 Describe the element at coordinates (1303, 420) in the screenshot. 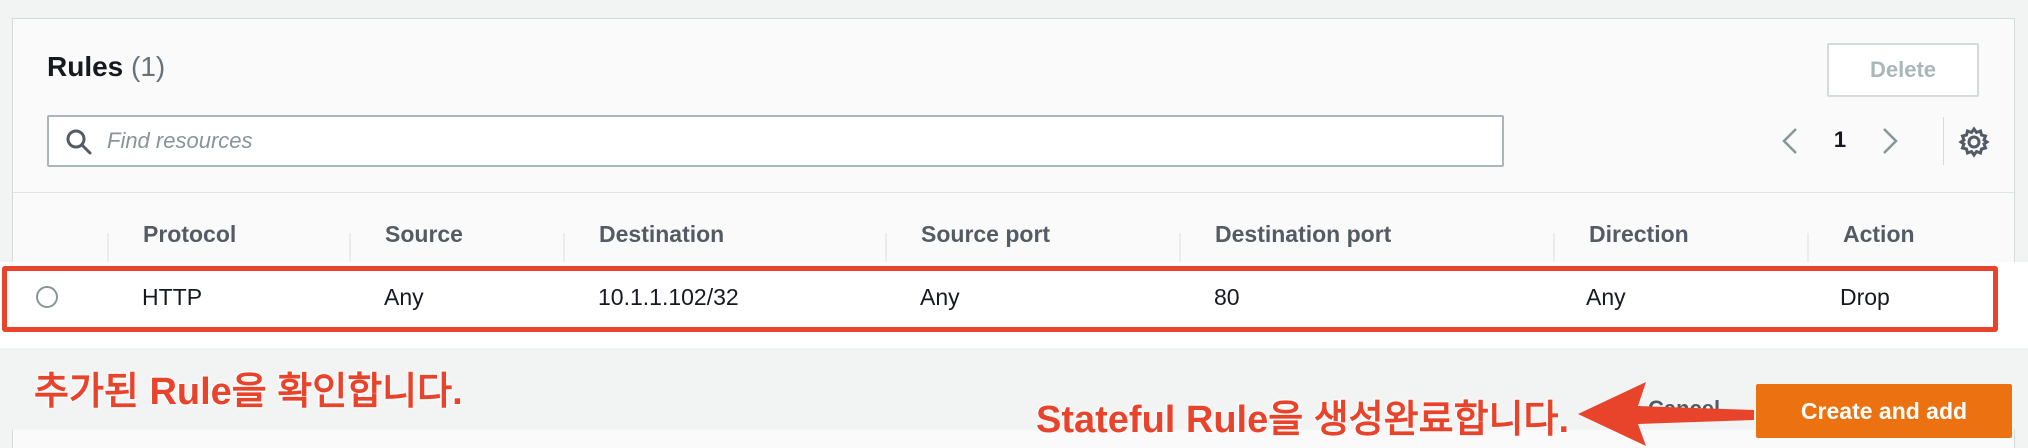

I see `annotation-create-note: Stateful Rule을 생성완료합니다.` at that location.